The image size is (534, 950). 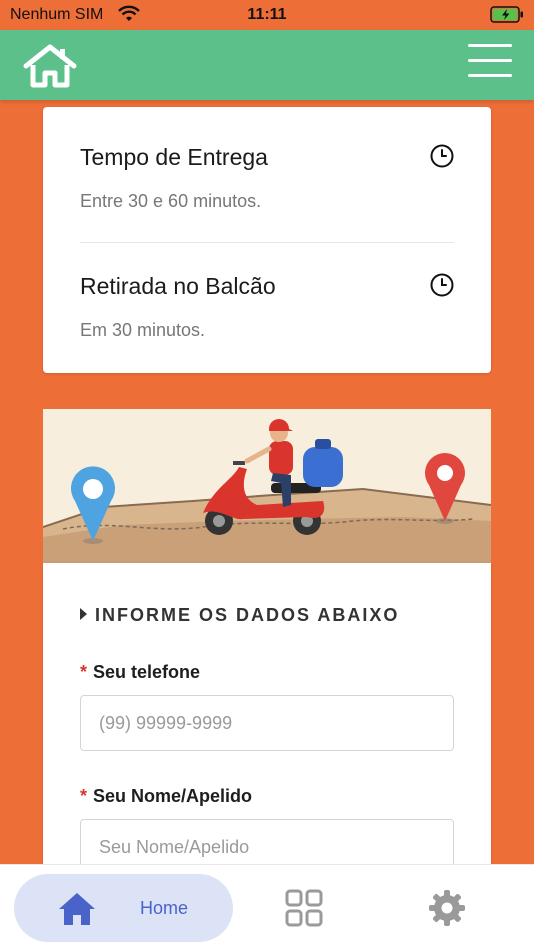 I want to click on gear-icon, so click(x=447, y=908).